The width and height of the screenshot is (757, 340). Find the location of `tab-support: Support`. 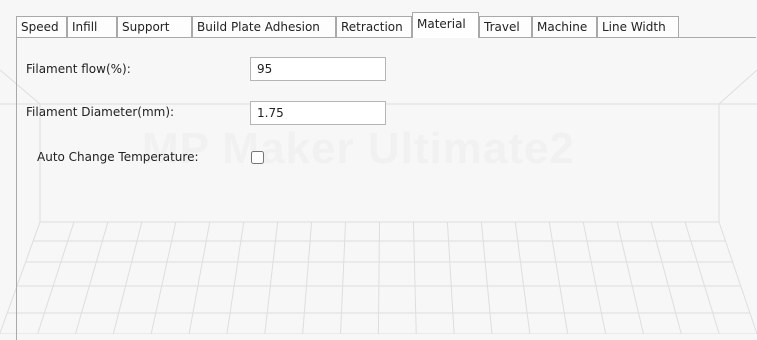

tab-support: Support is located at coordinates (154, 26).